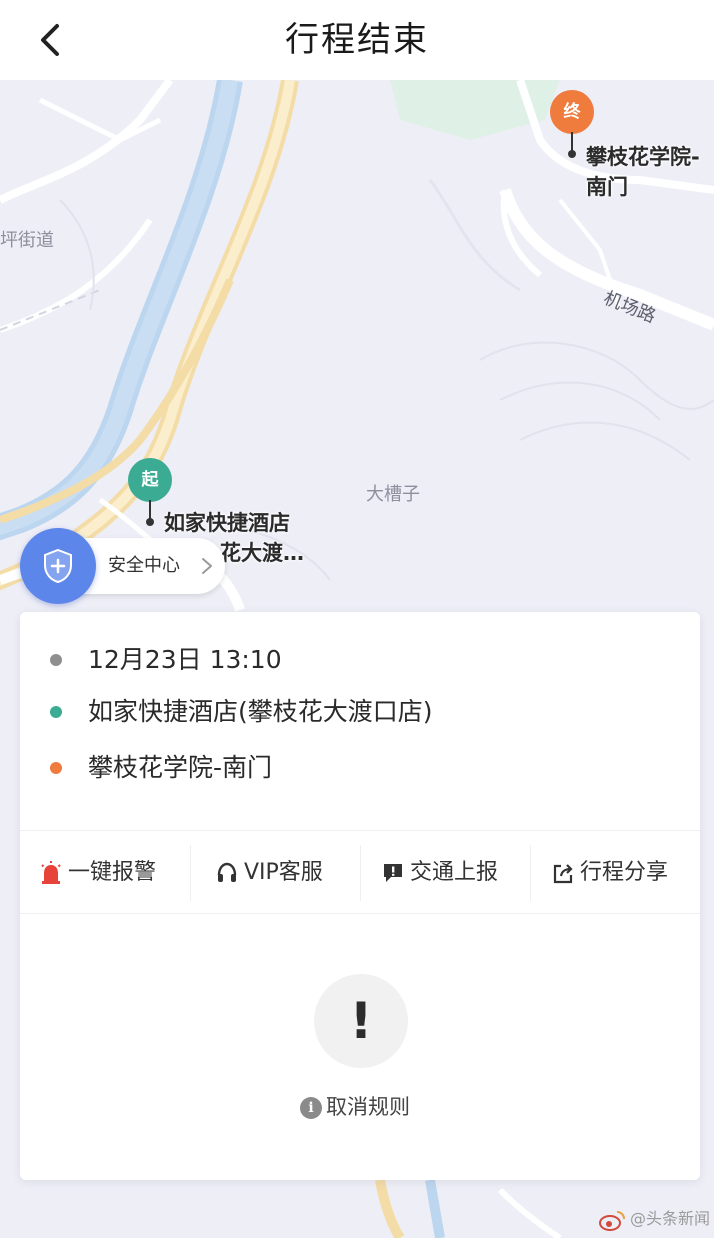  I want to click on shield-plus-icon, so click(58, 566).